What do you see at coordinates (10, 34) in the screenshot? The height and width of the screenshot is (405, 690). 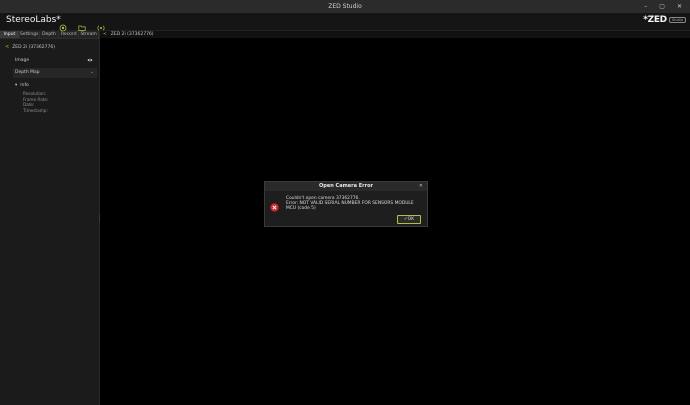 I see `tab-input: Input` at bounding box center [10, 34].